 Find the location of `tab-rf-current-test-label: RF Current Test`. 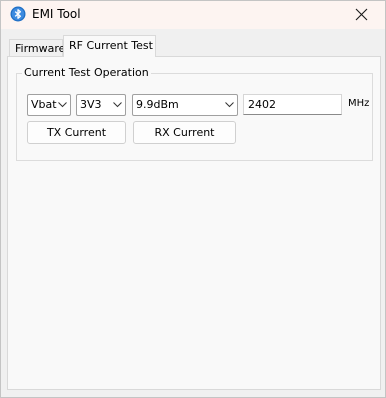

tab-rf-current-test-label: RF Current Test is located at coordinates (111, 45).